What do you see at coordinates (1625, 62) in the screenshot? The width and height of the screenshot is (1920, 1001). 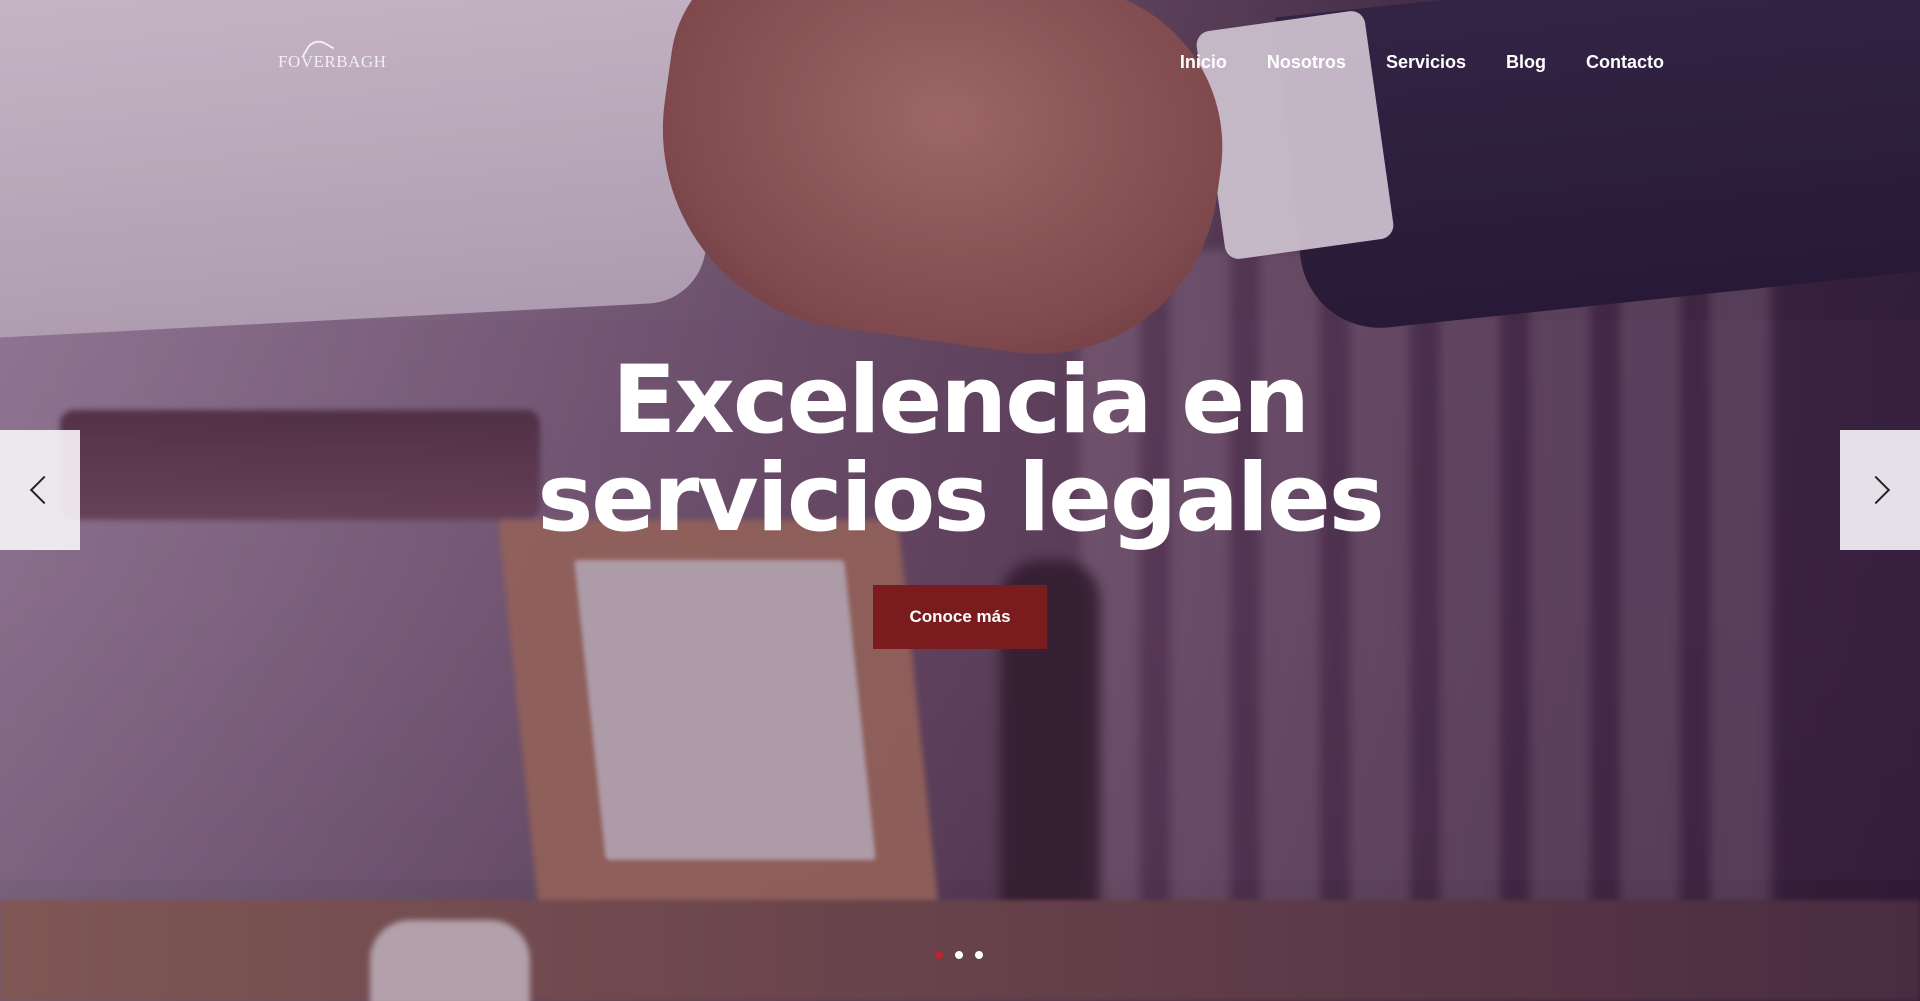 I see `nav-item-contacto: Contacto` at bounding box center [1625, 62].